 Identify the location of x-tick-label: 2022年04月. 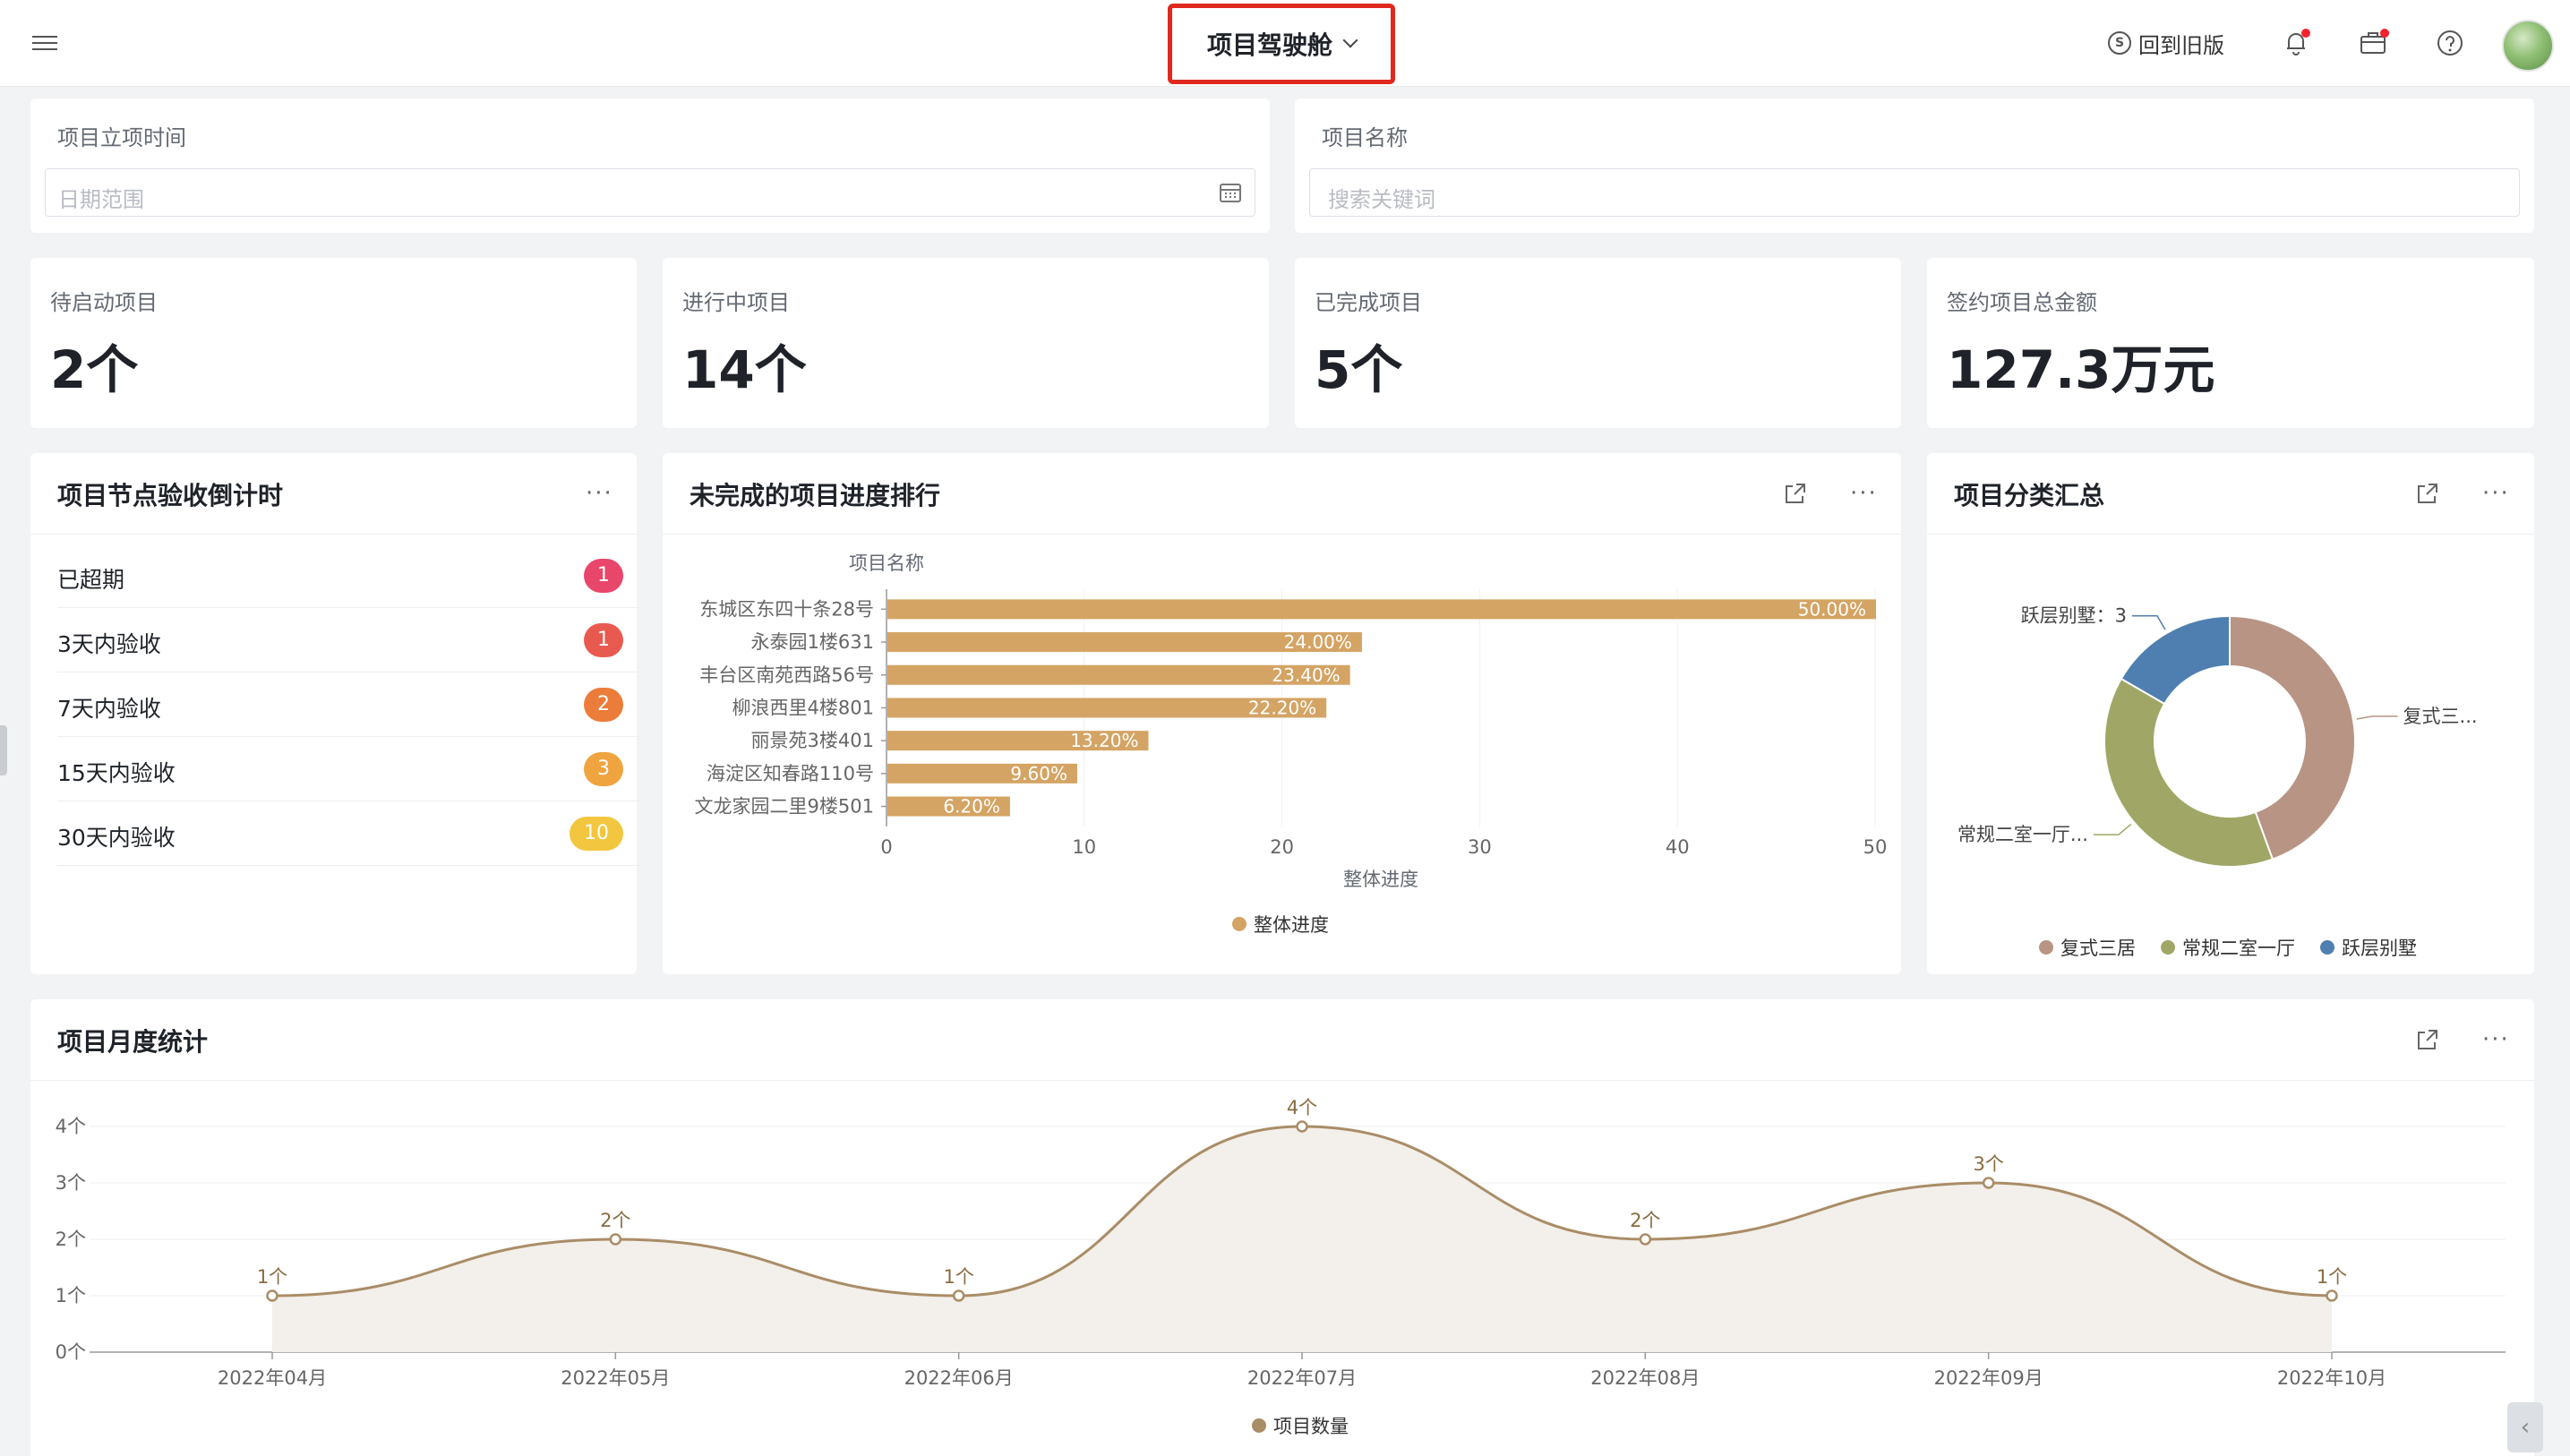
(272, 1378).